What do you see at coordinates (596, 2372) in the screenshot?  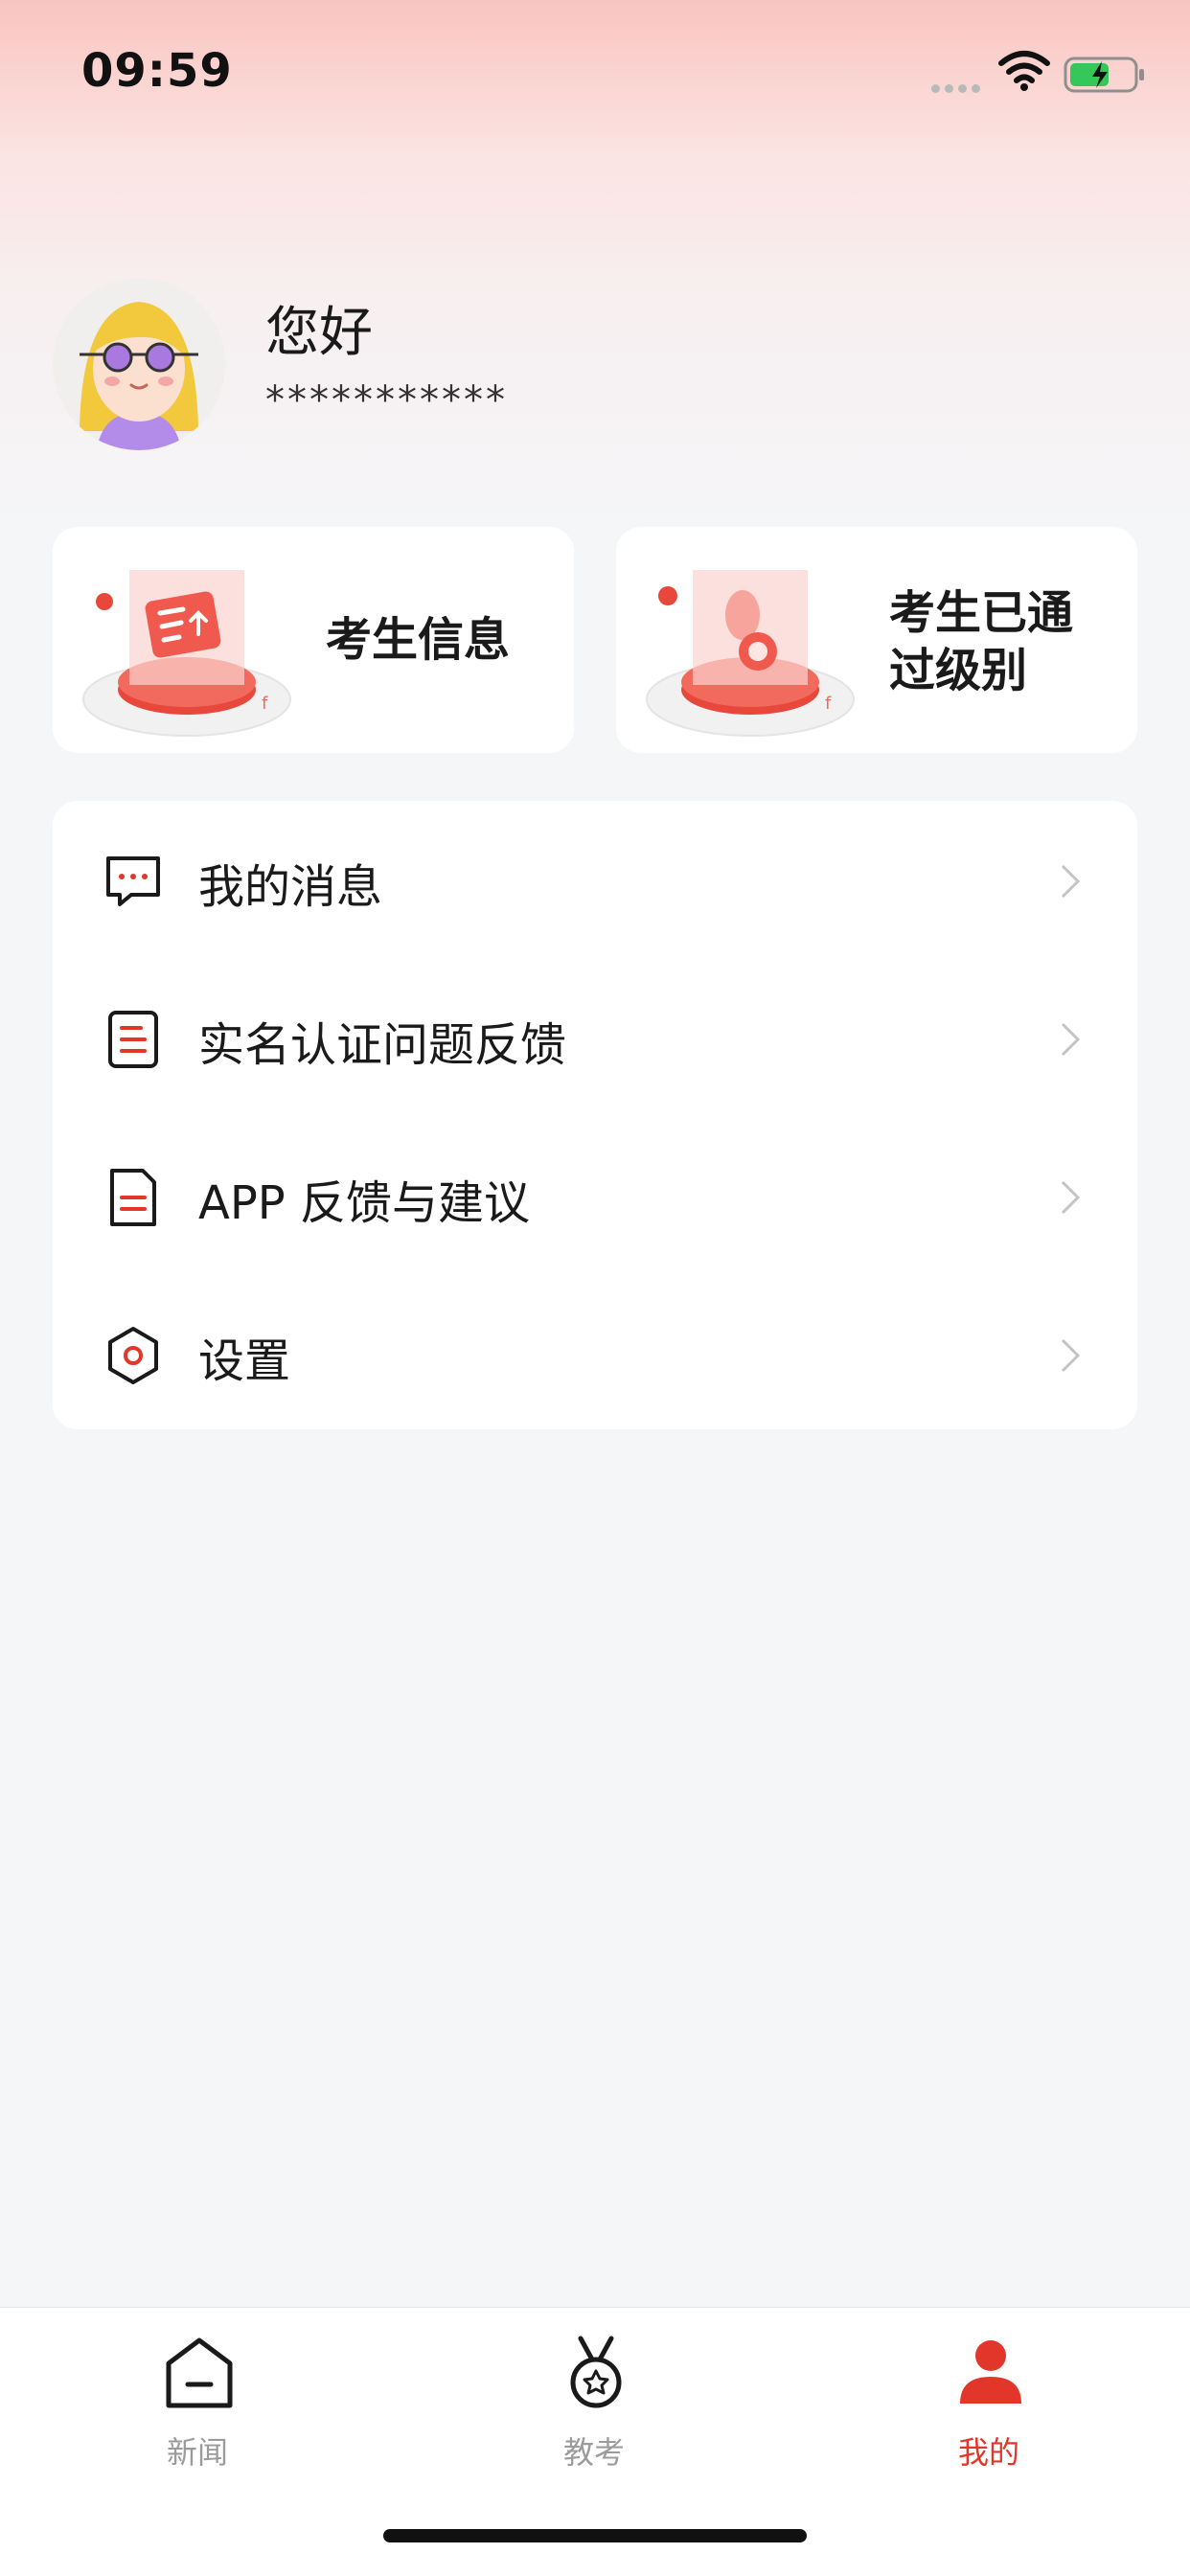 I see `medal-icon` at bounding box center [596, 2372].